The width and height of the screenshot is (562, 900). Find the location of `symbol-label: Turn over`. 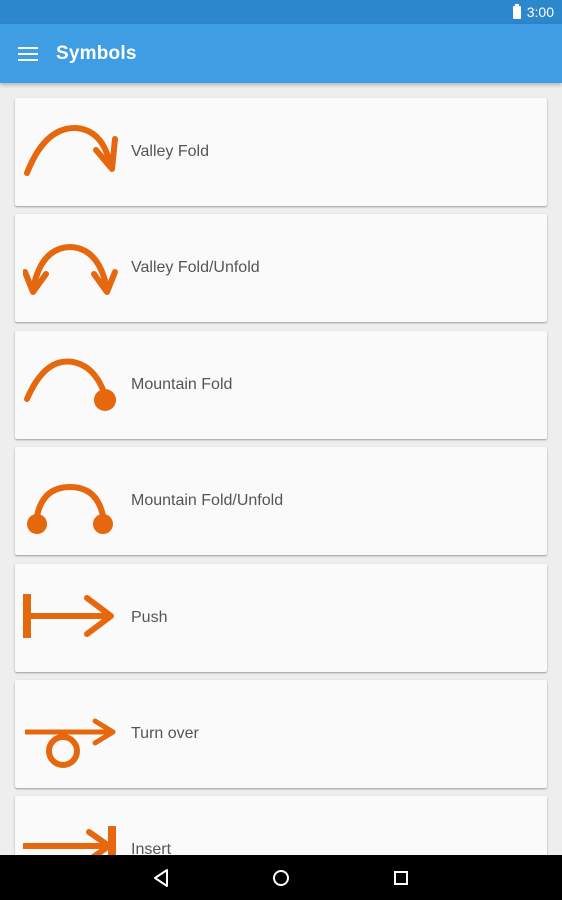

symbol-label: Turn over is located at coordinates (165, 733).